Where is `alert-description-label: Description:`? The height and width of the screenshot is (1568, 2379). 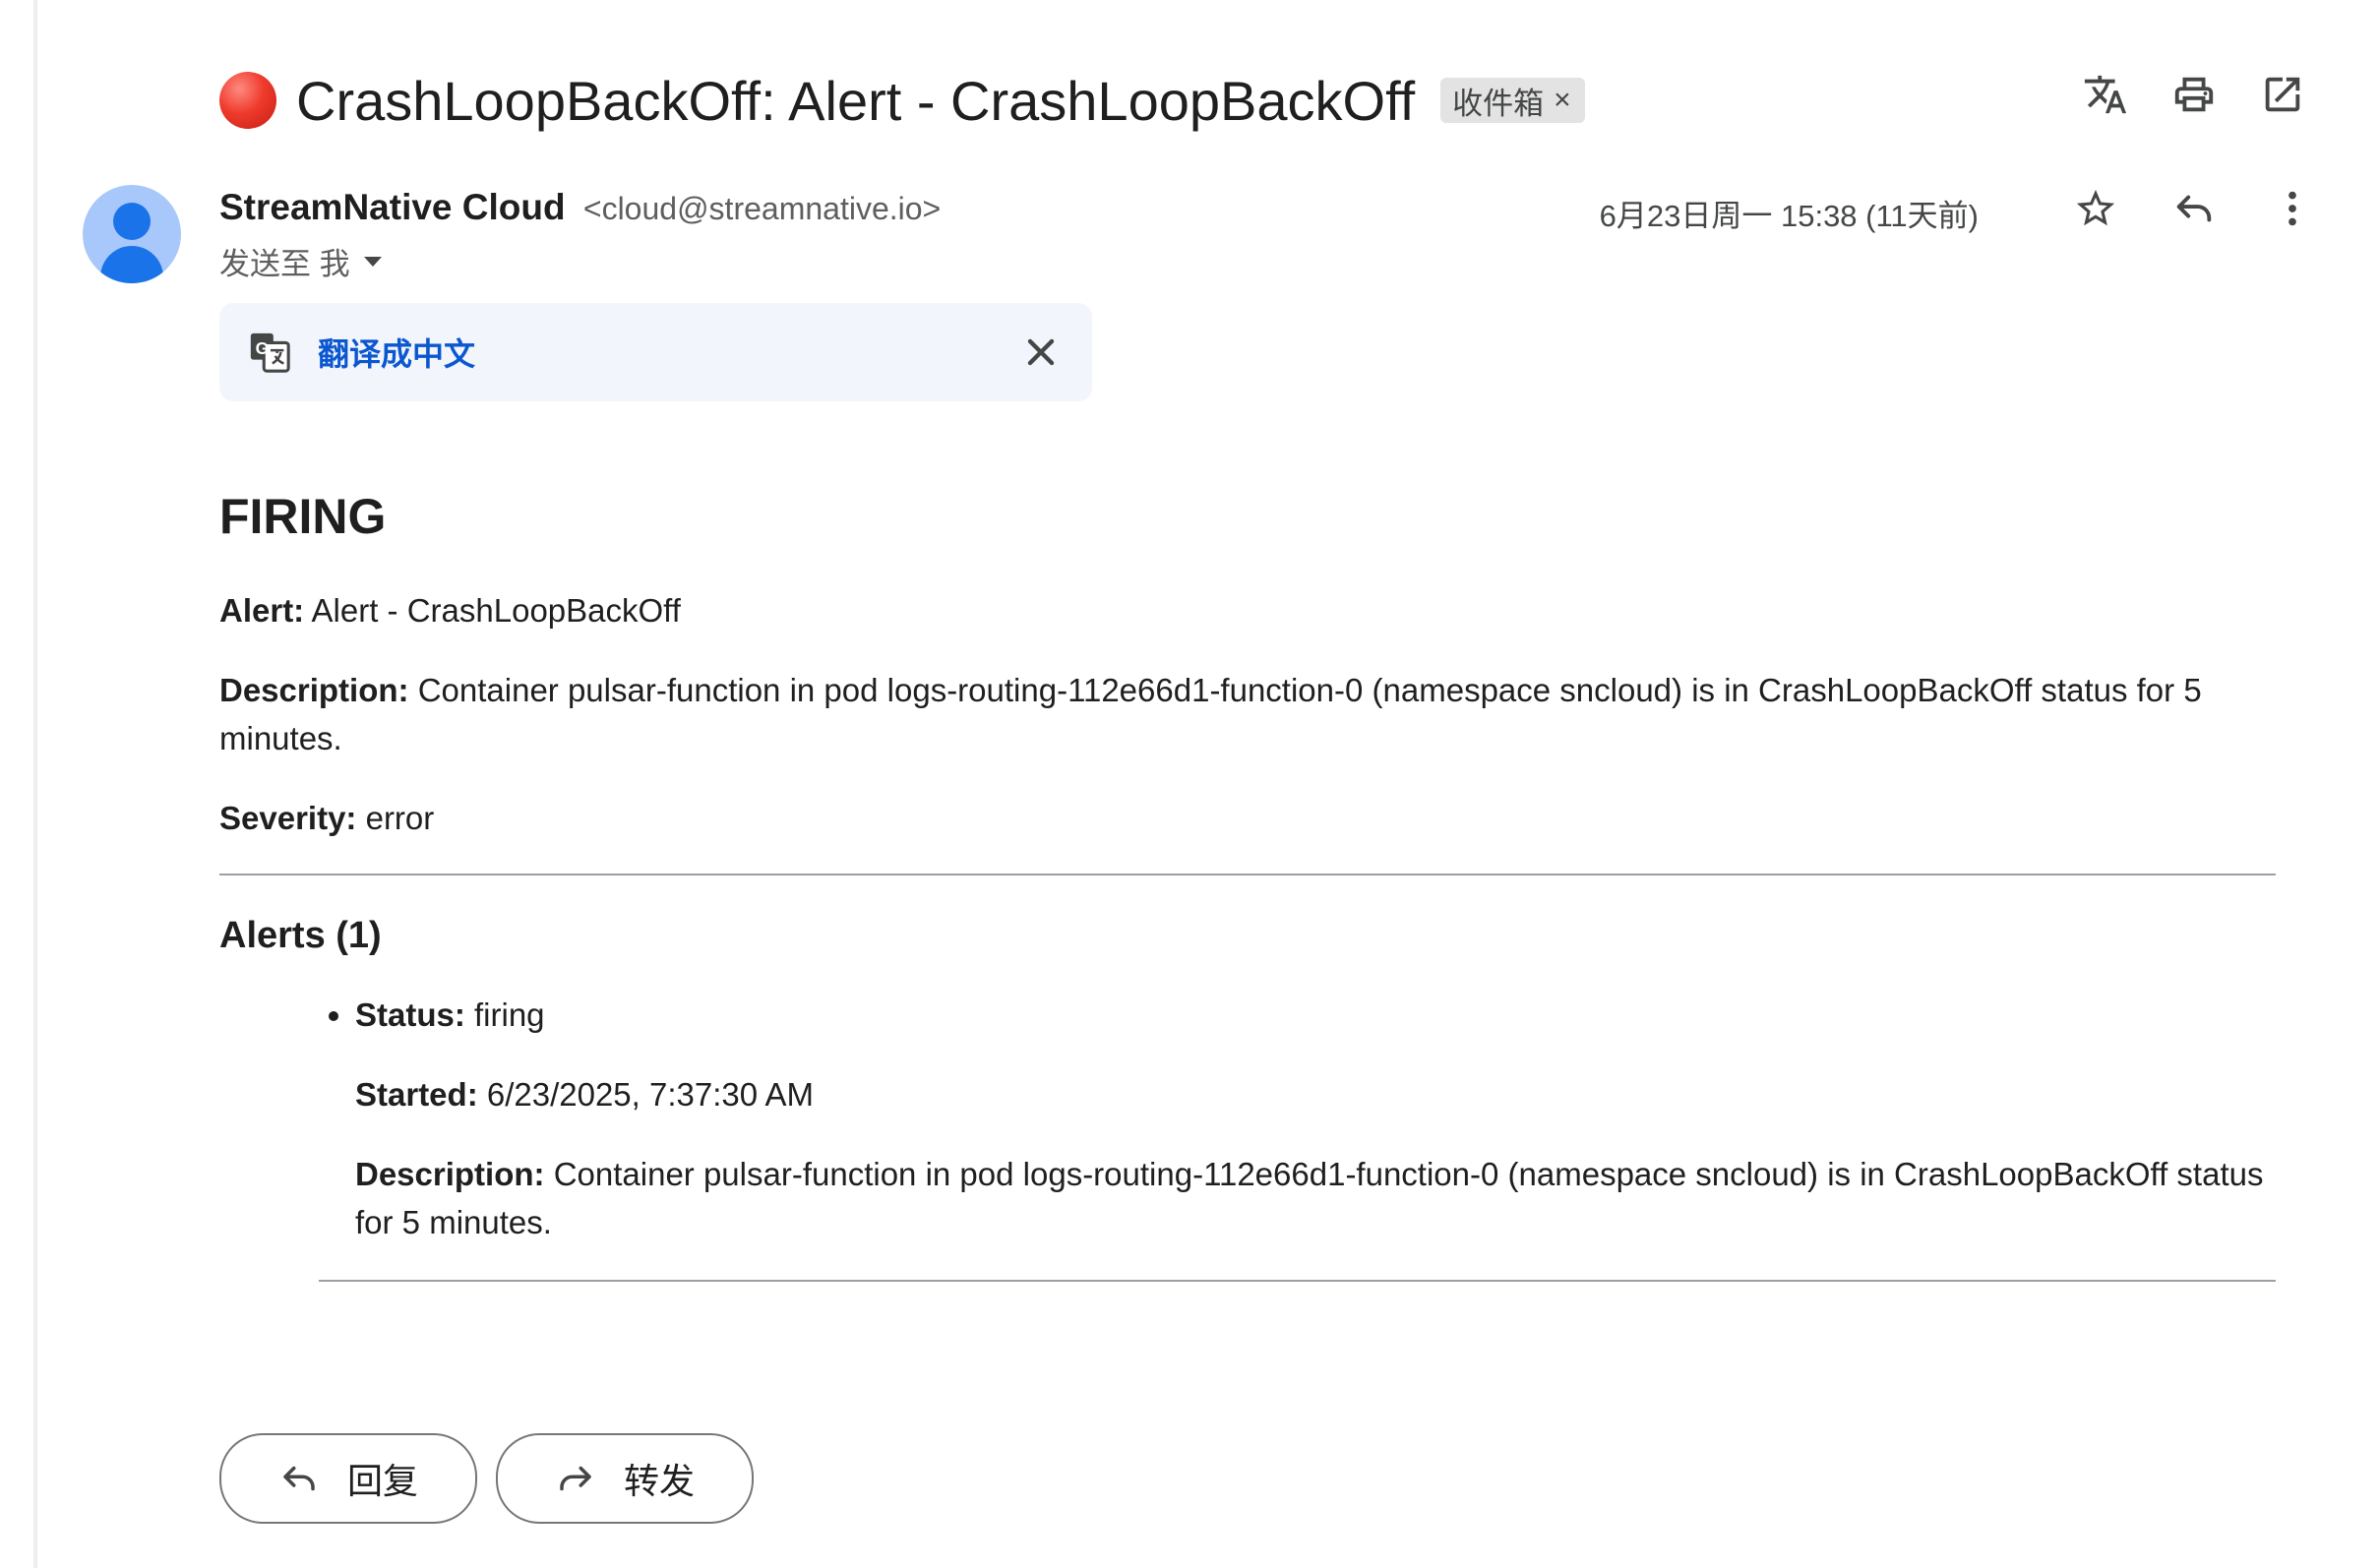 alert-description-label: Description: is located at coordinates (450, 1174).